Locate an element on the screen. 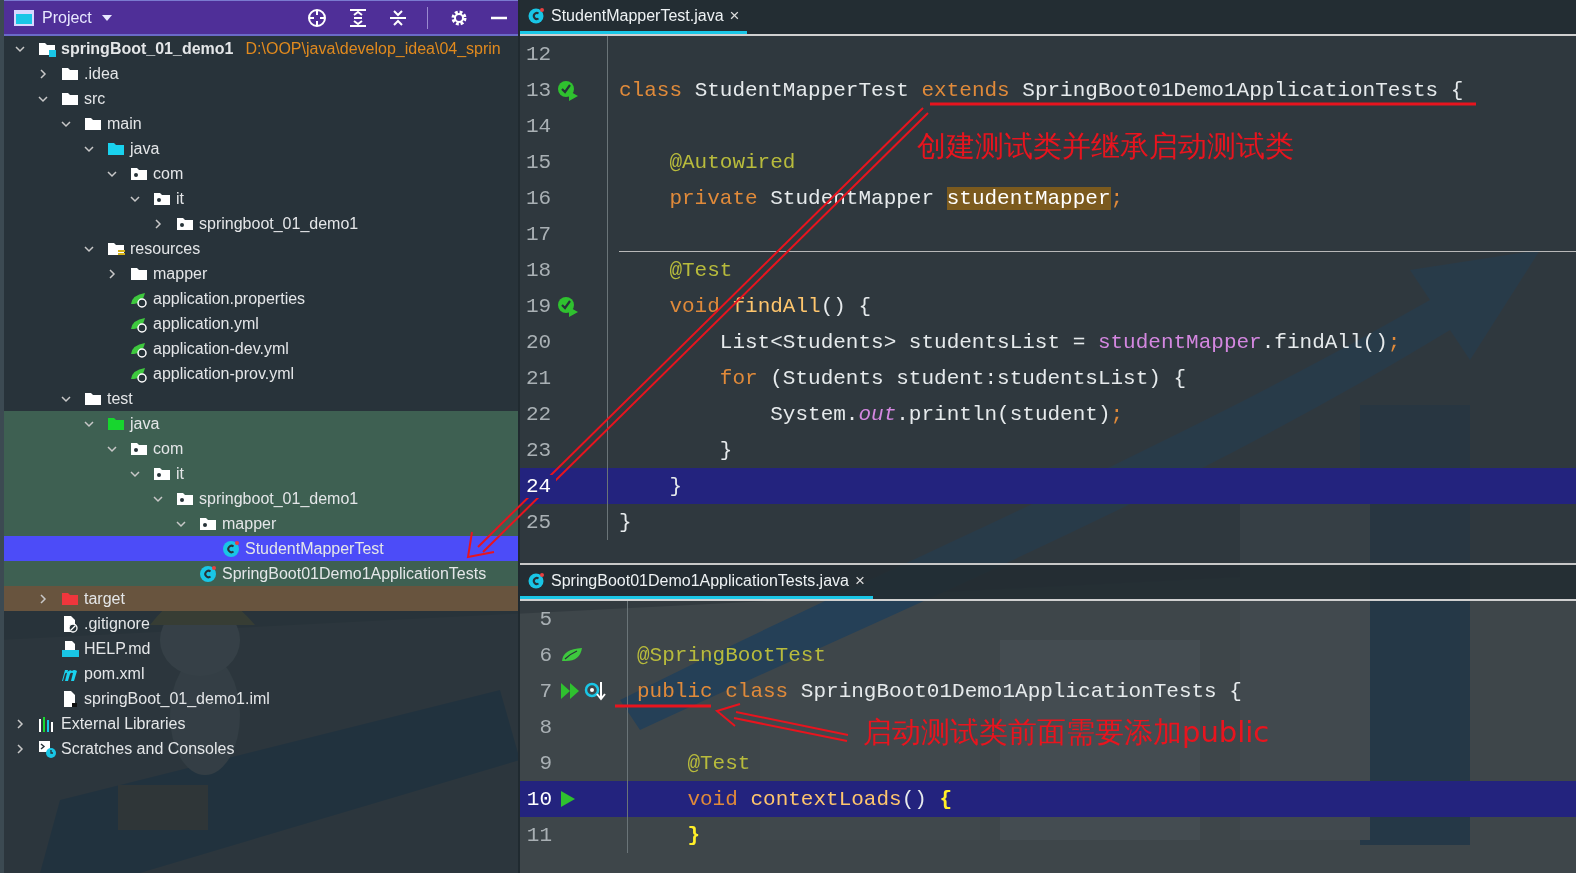 This screenshot has width=1576, height=873. code-line: for (Students student:studentsList) { is located at coordinates (952, 378).